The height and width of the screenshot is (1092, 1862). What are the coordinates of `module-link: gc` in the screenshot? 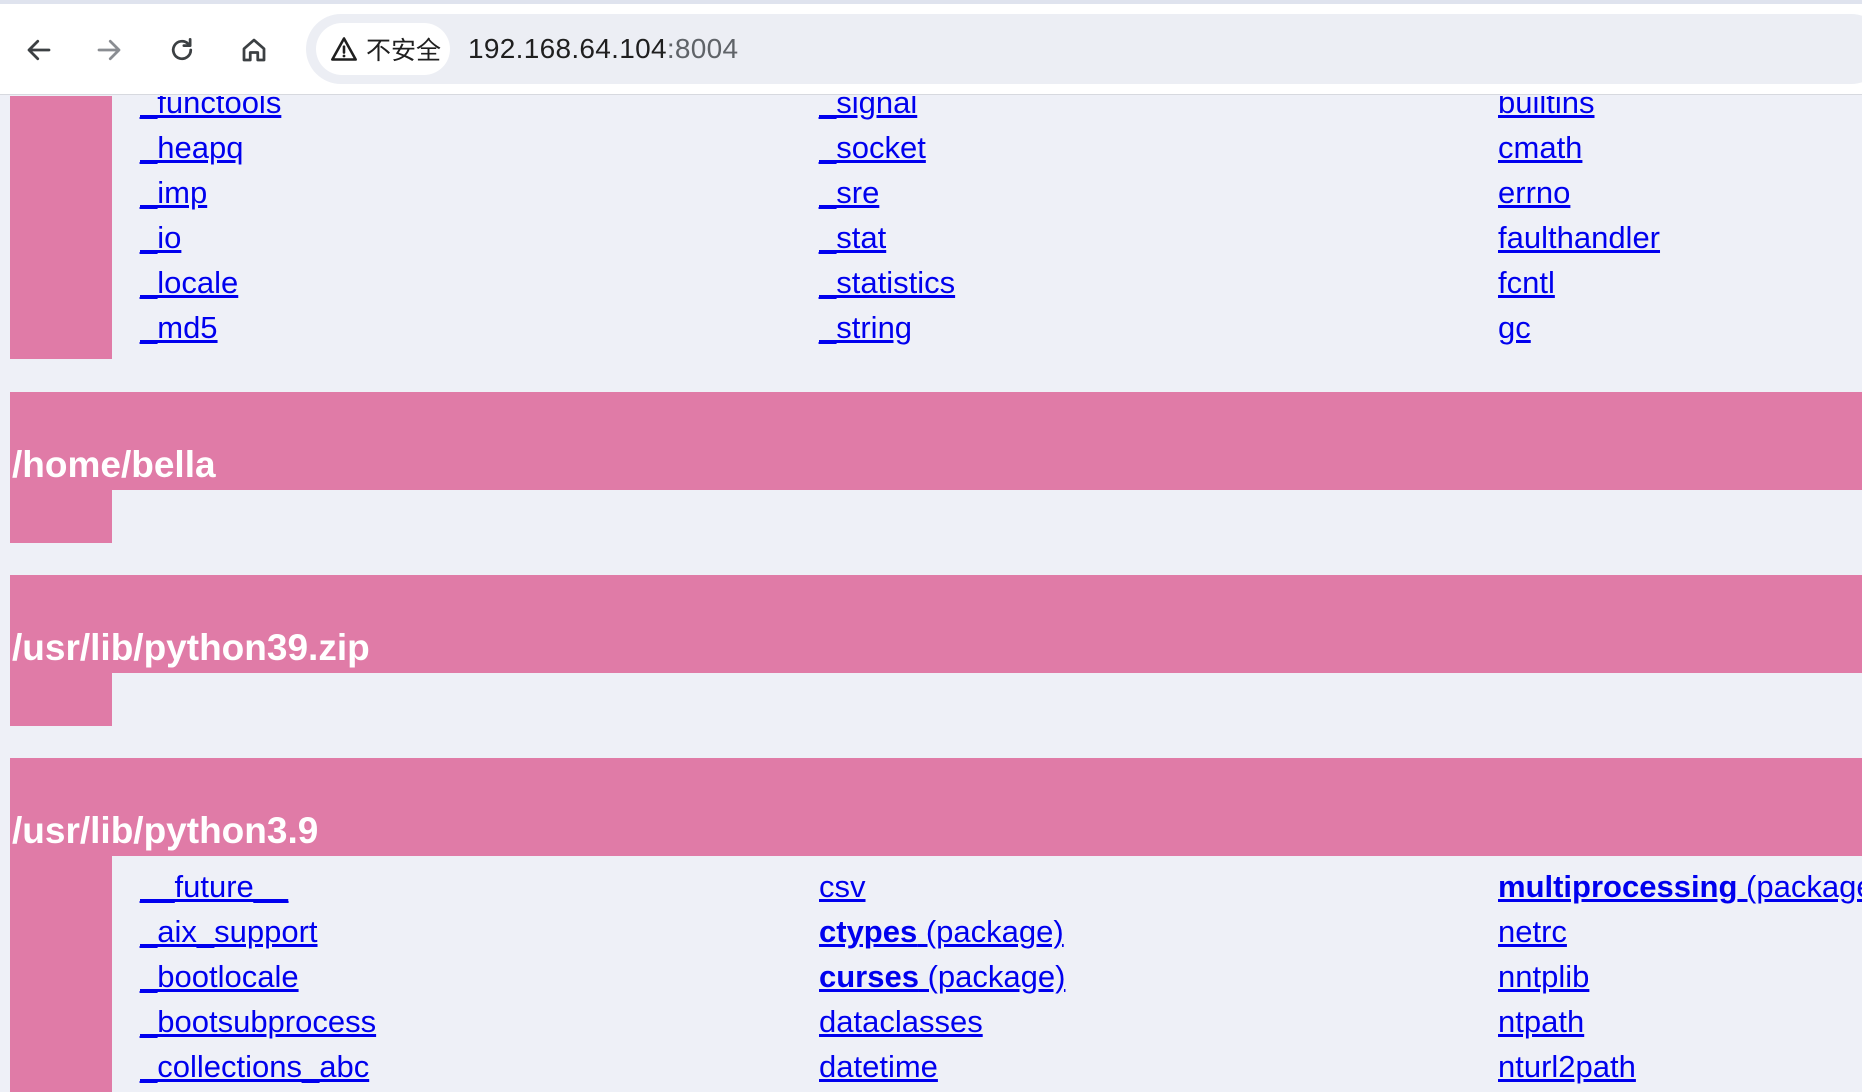 It's located at (1579, 327).